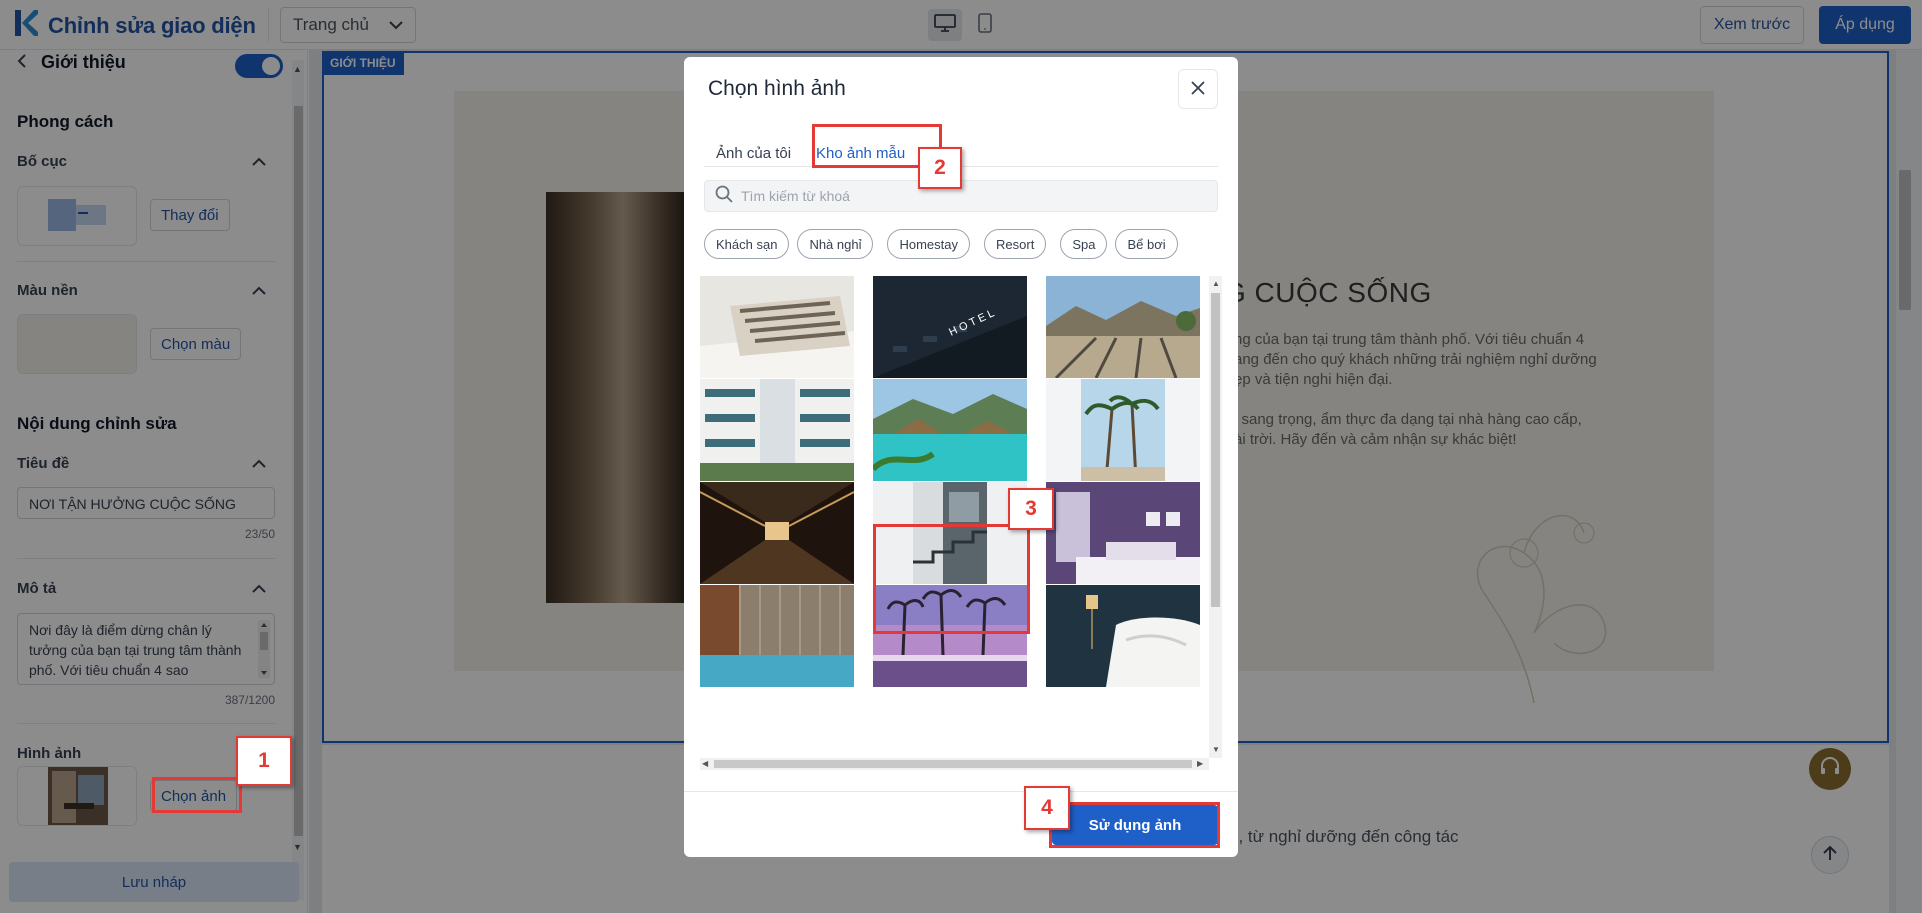 The height and width of the screenshot is (913, 1922). Describe the element at coordinates (971, 196) in the screenshot. I see `search-input` at that location.